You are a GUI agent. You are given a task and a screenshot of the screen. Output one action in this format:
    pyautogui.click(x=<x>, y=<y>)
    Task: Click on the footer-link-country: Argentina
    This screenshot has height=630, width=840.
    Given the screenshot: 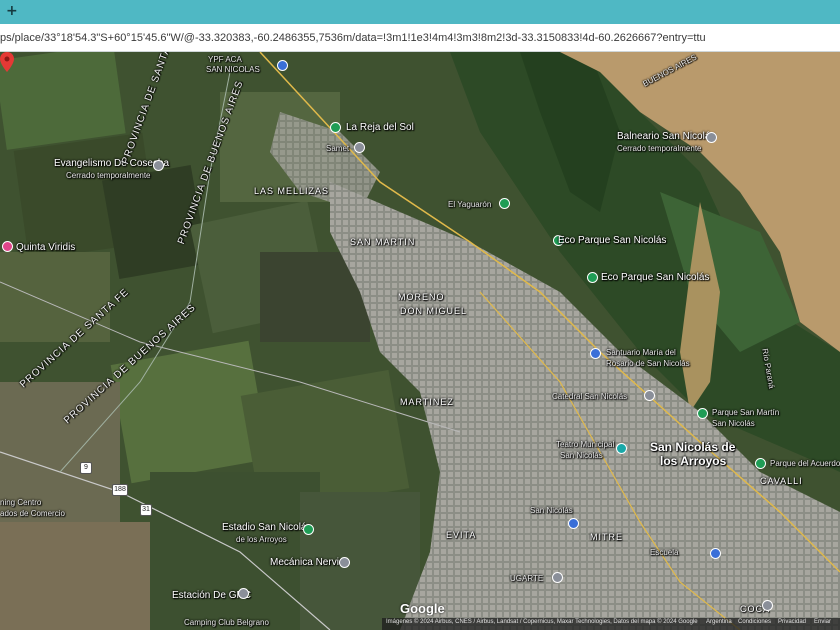 What is the action you would take?
    pyautogui.click(x=719, y=622)
    